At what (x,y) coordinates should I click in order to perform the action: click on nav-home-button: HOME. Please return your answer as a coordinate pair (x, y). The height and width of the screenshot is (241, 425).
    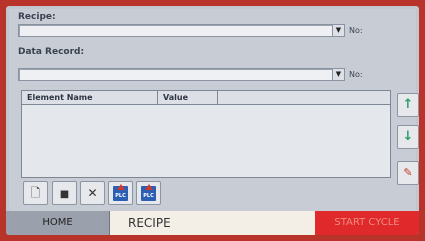
    Looking at the image, I should click on (58, 223).